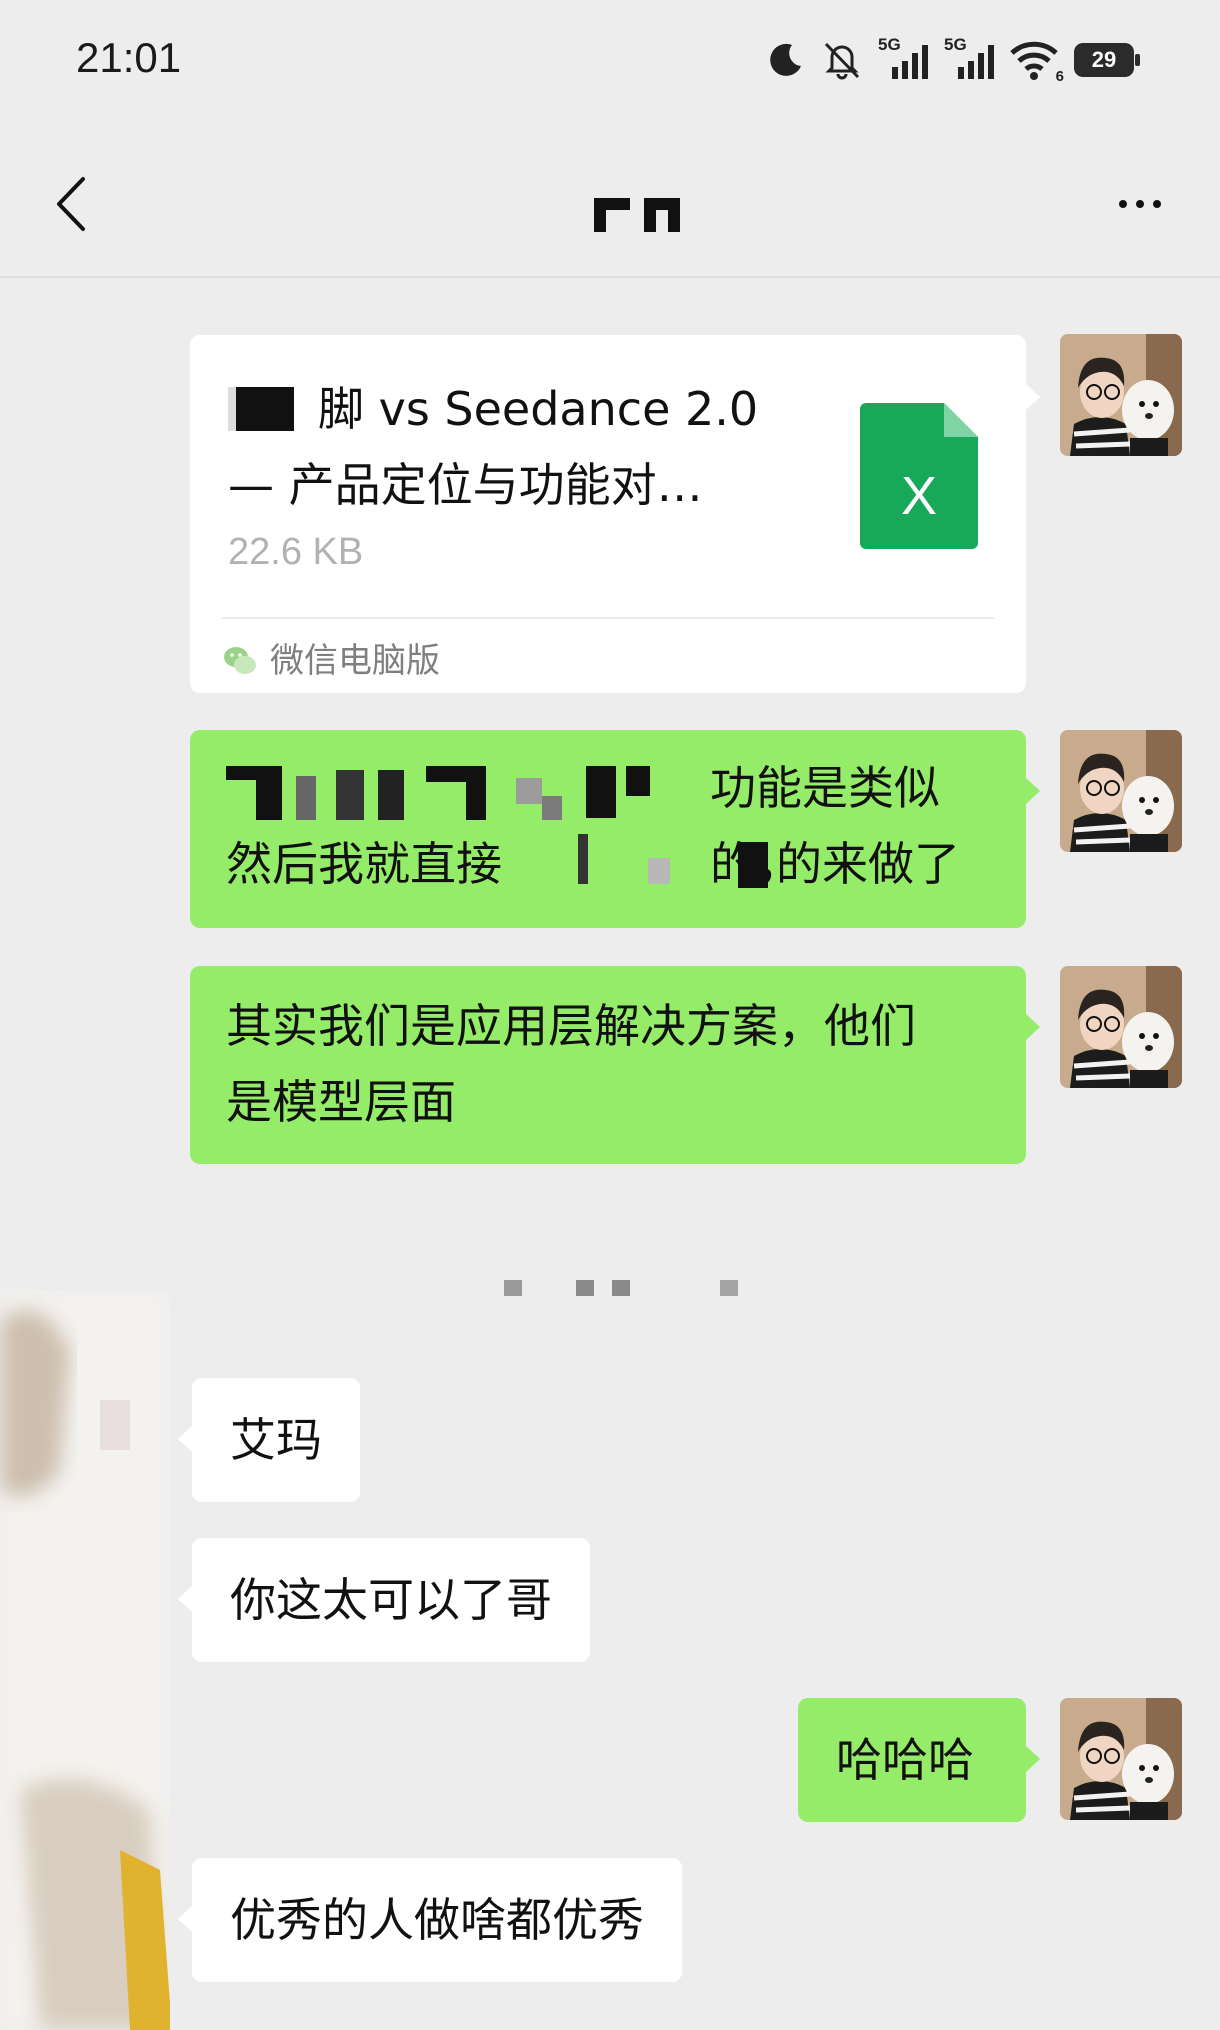 The image size is (1220, 2030). What do you see at coordinates (1104, 59) in the screenshot?
I see `battery-level: 29` at bounding box center [1104, 59].